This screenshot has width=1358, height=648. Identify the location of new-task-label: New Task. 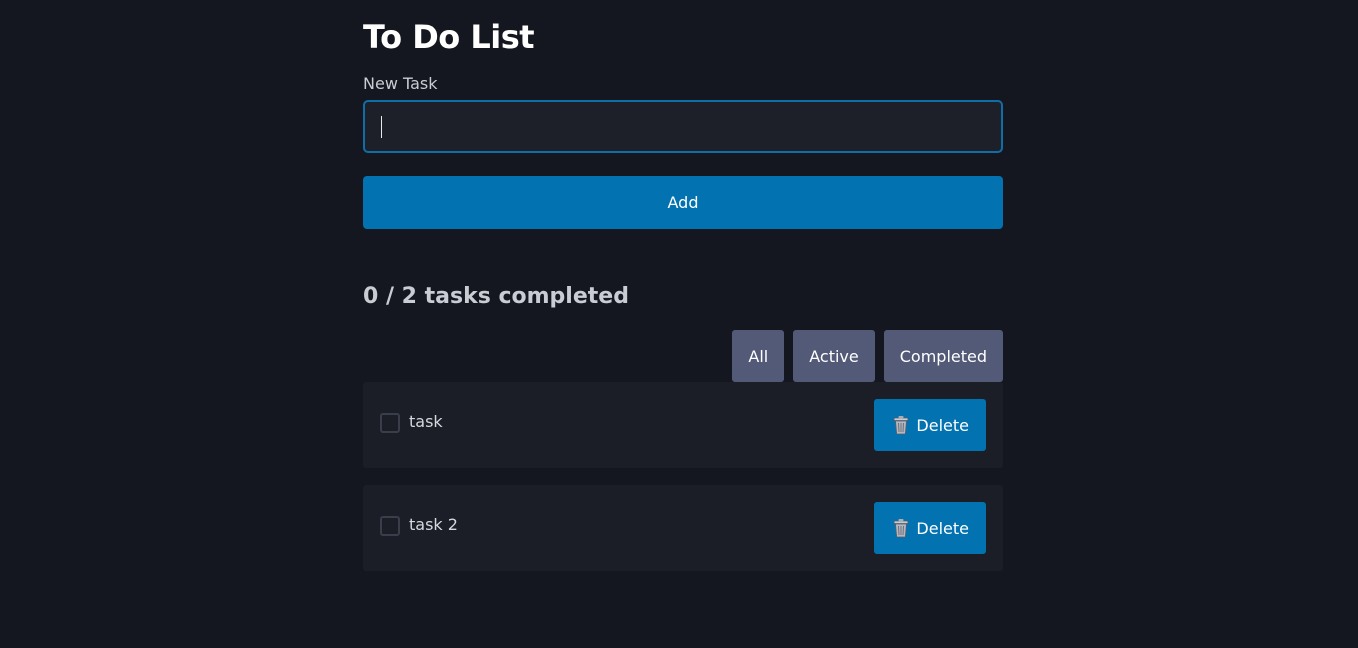
(400, 83).